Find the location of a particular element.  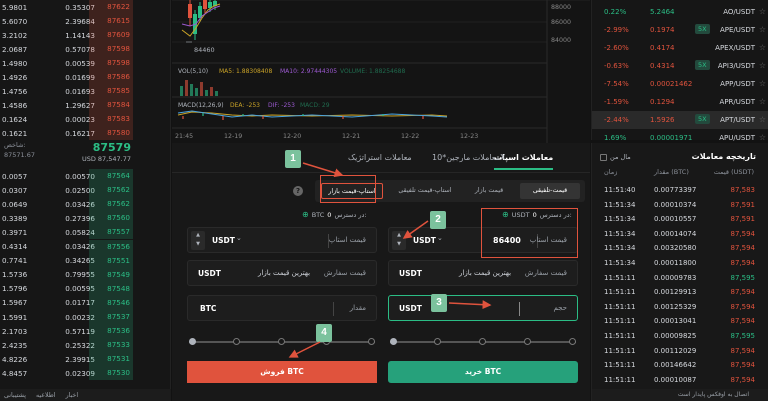

checkbox is located at coordinates (603, 157).